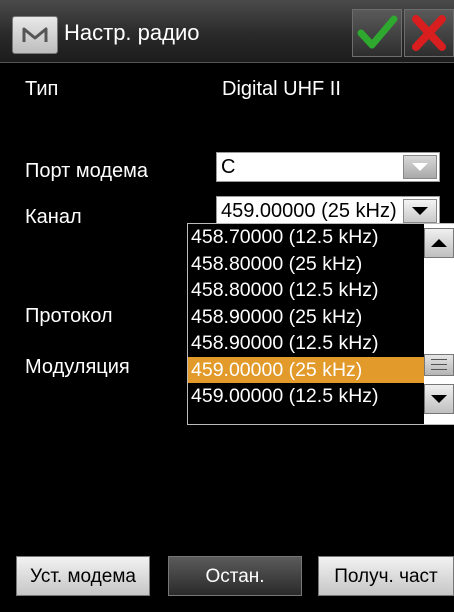 The width and height of the screenshot is (454, 612). What do you see at coordinates (35, 35) in the screenshot?
I see `app-menu-icon` at bounding box center [35, 35].